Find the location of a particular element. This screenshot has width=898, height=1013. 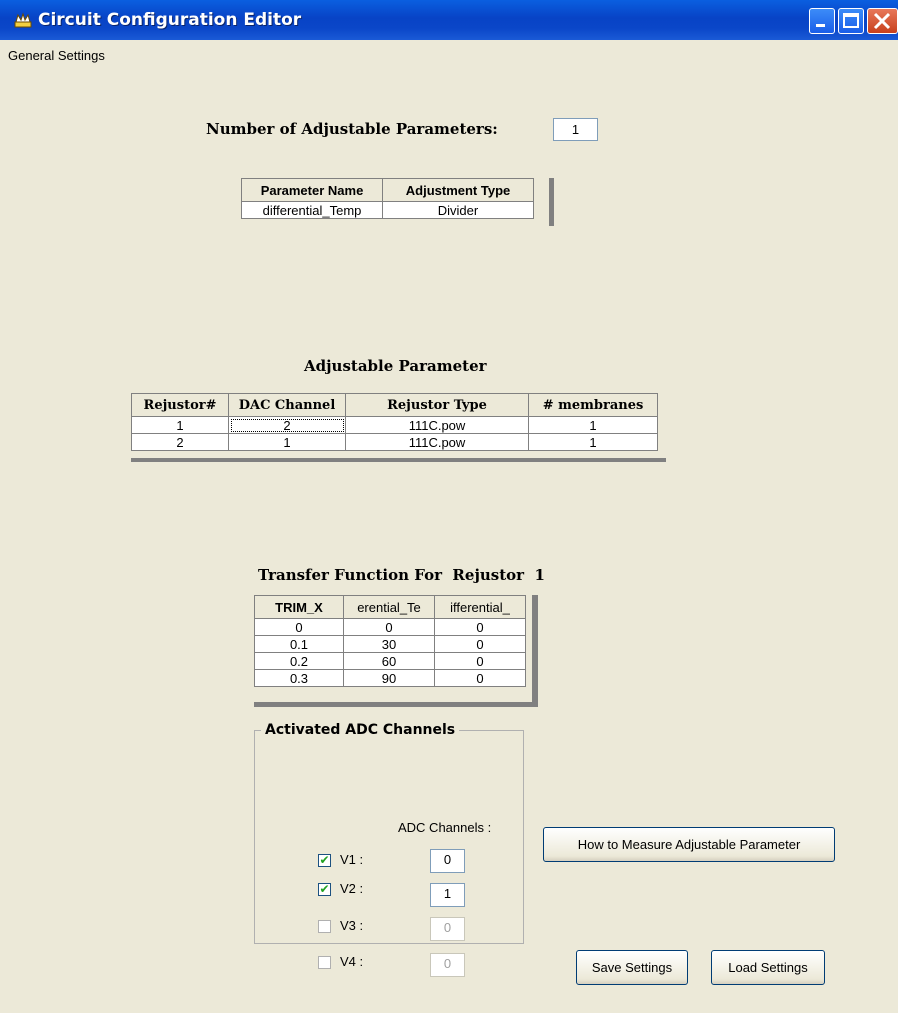

col-parameter-name: Parameter Name is located at coordinates (312, 190).